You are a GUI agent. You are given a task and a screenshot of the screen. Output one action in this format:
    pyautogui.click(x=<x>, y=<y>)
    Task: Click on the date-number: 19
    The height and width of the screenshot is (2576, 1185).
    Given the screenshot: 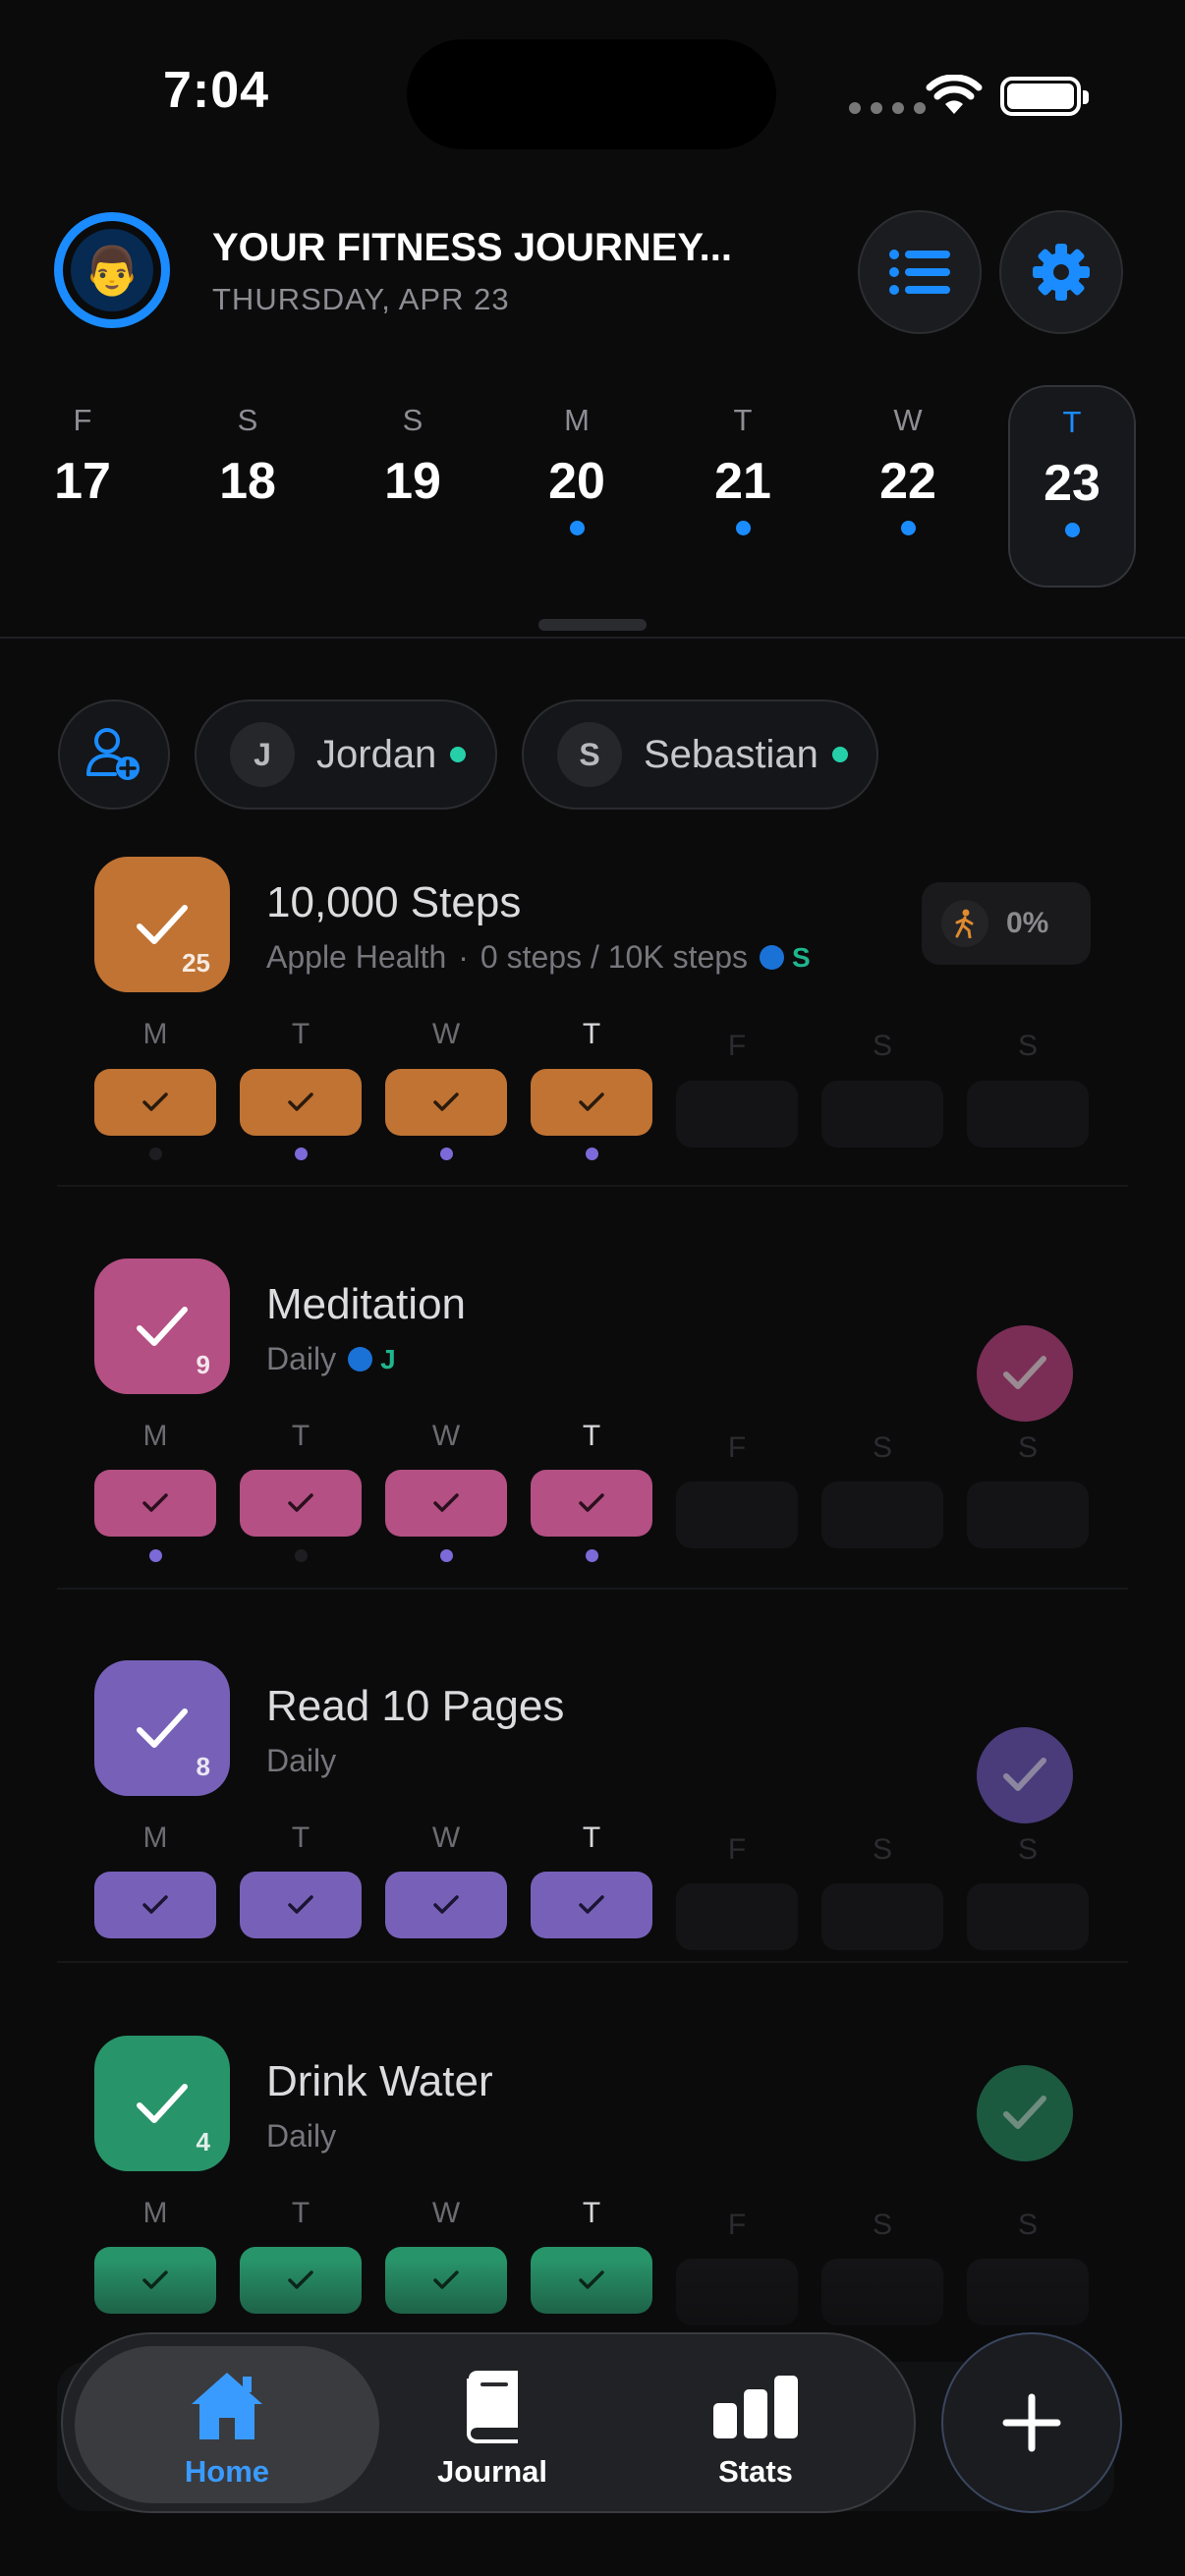 What is the action you would take?
    pyautogui.click(x=413, y=481)
    